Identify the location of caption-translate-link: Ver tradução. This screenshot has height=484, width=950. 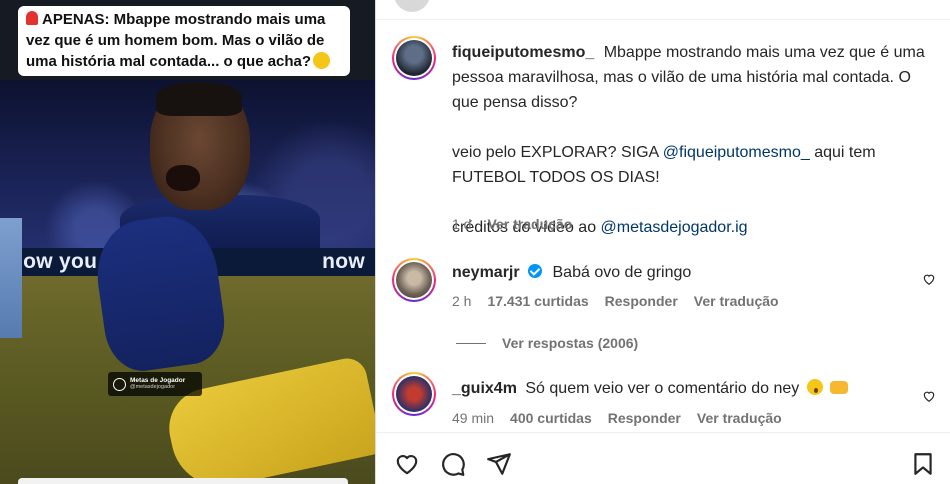
(529, 224).